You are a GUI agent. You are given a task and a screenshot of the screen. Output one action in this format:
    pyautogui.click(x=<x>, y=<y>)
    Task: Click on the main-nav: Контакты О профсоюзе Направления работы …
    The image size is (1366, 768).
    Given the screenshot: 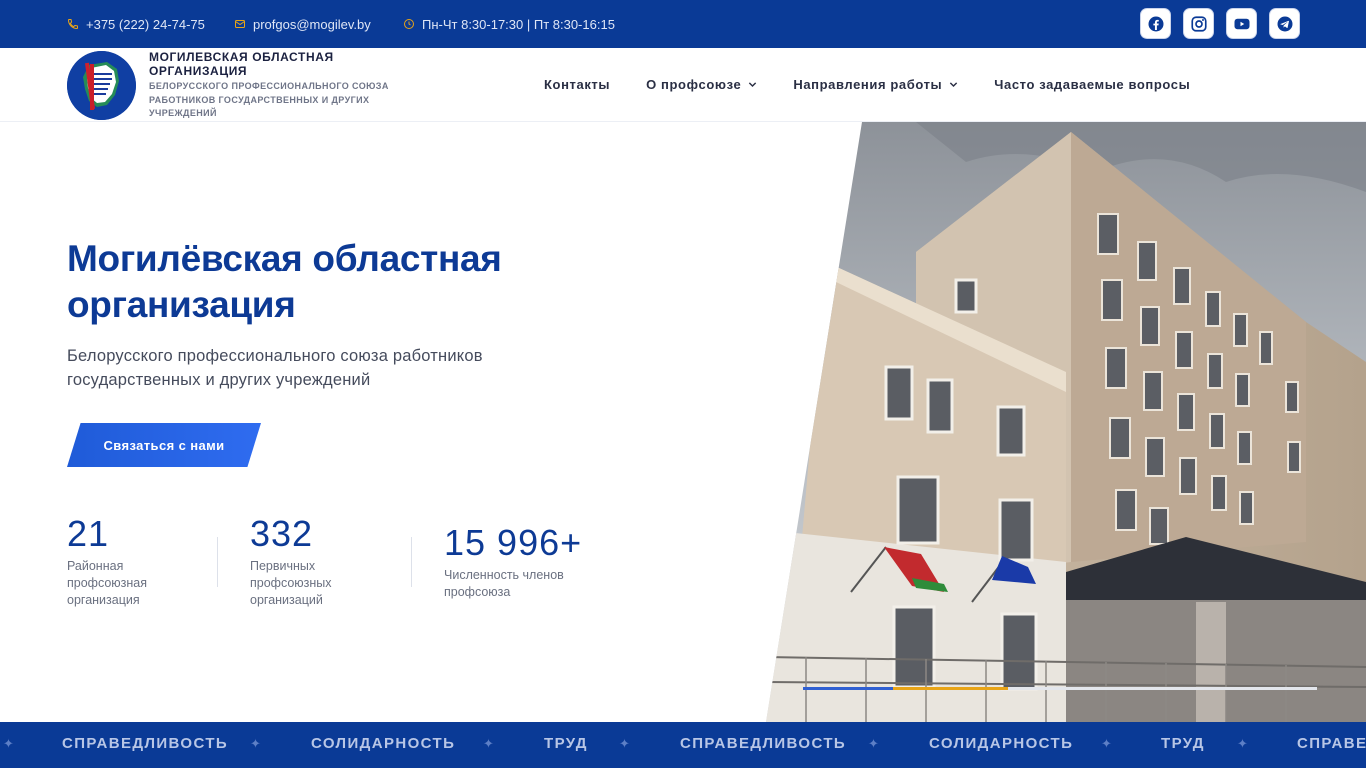 What is the action you would take?
    pyautogui.click(x=867, y=84)
    